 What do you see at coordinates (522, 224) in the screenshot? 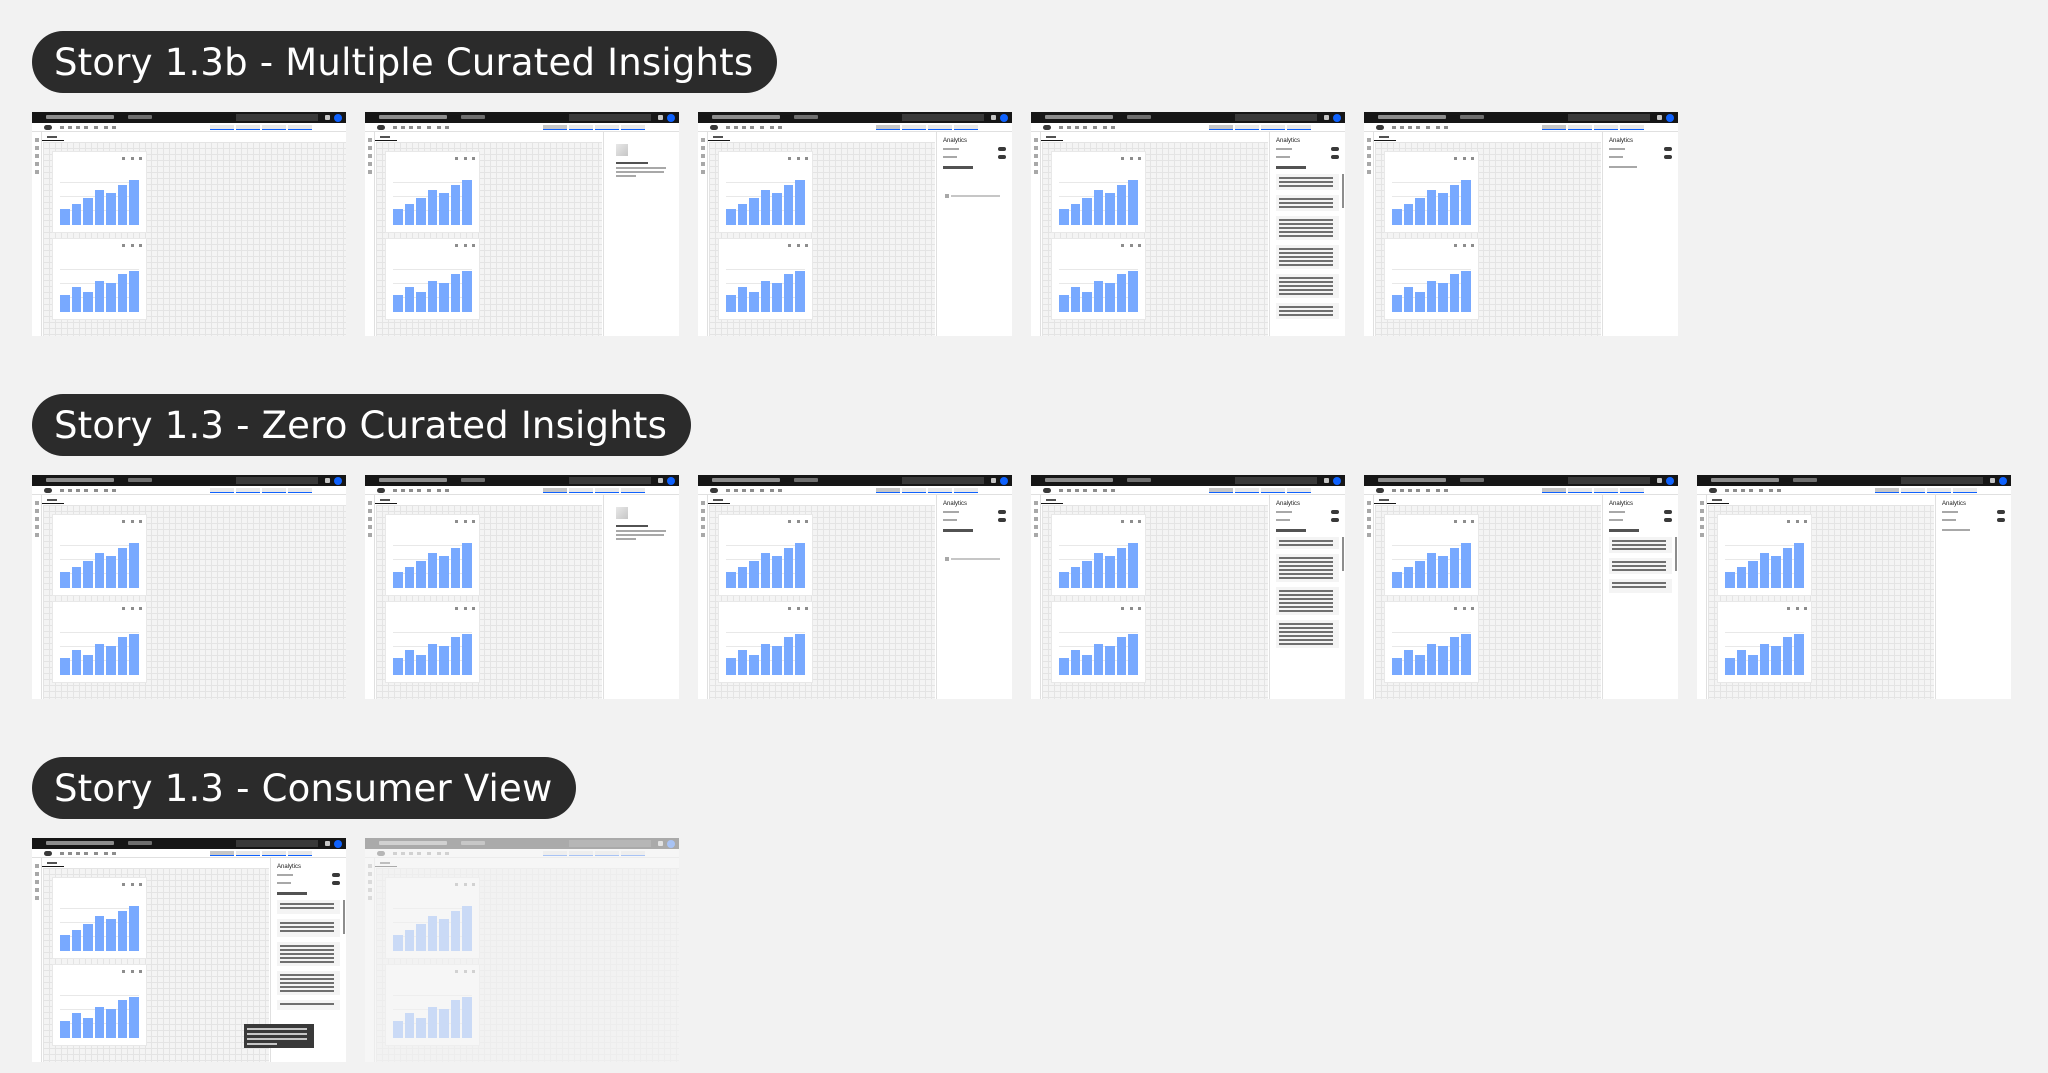
I see `dashboard-thumbnail` at bounding box center [522, 224].